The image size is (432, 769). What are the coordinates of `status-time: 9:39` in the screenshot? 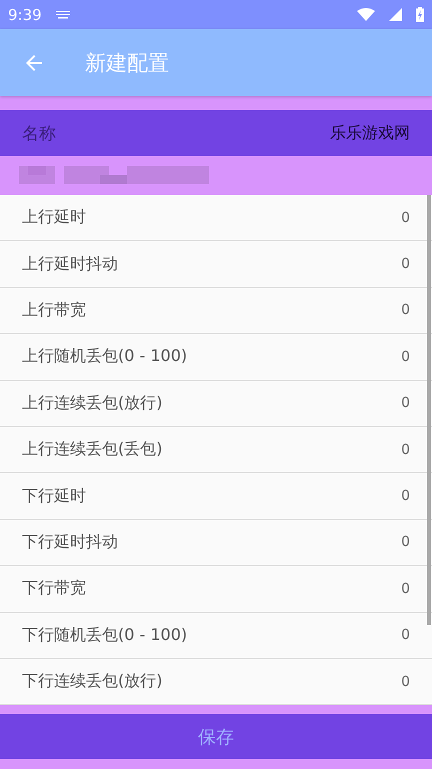 It's located at (25, 15).